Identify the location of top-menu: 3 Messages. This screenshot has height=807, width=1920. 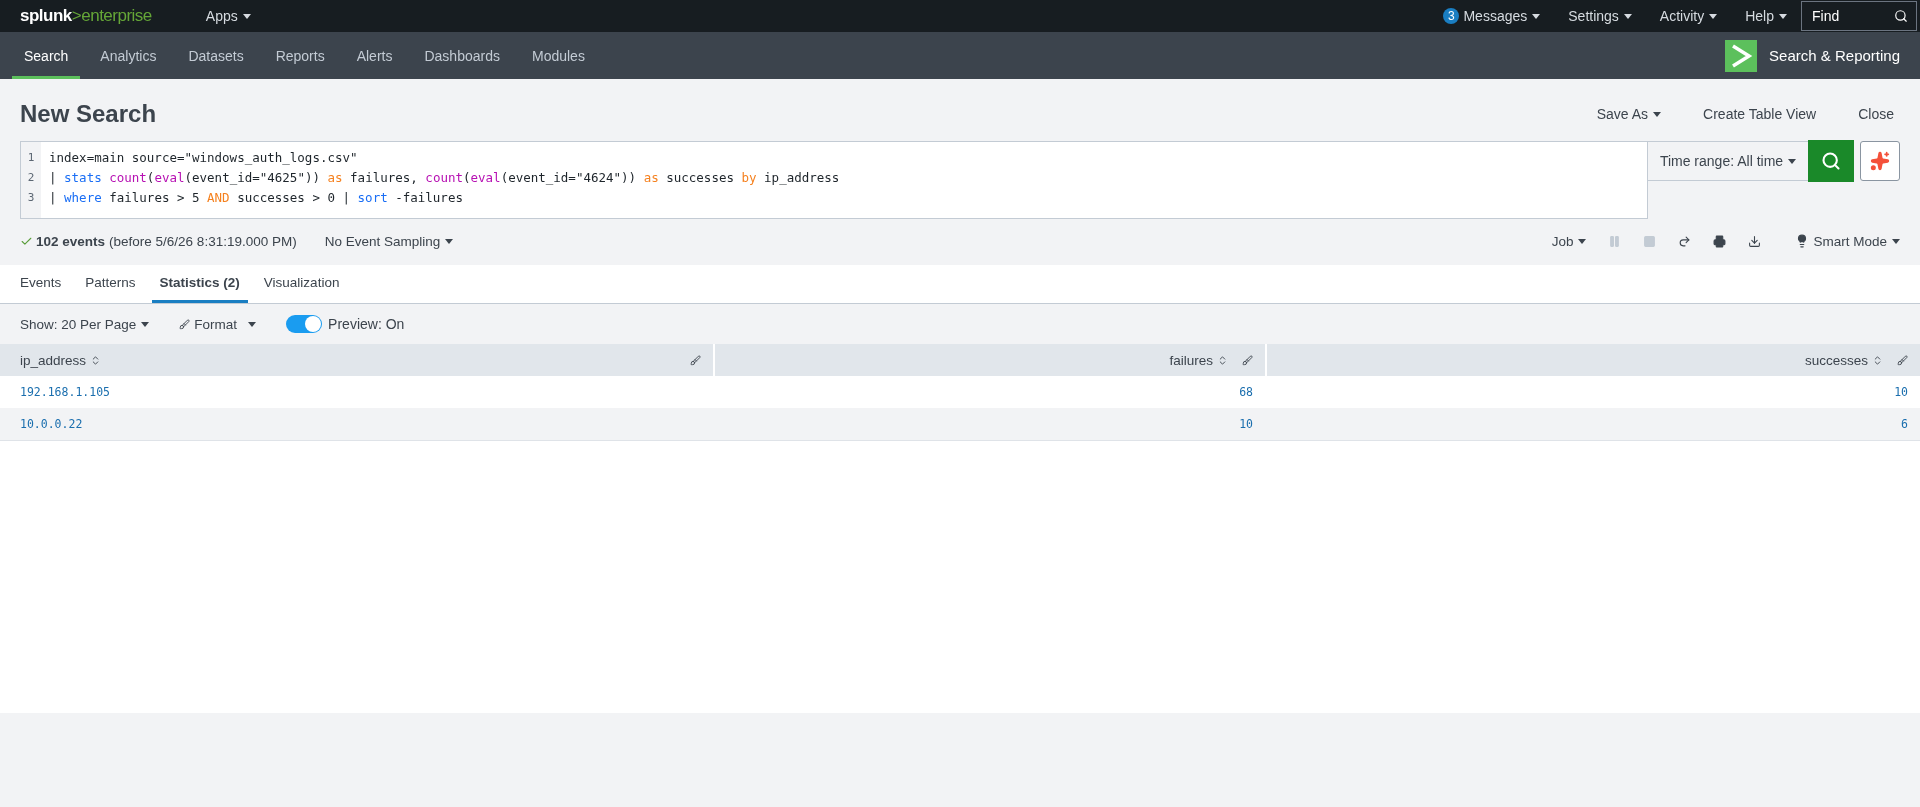
(1492, 16).